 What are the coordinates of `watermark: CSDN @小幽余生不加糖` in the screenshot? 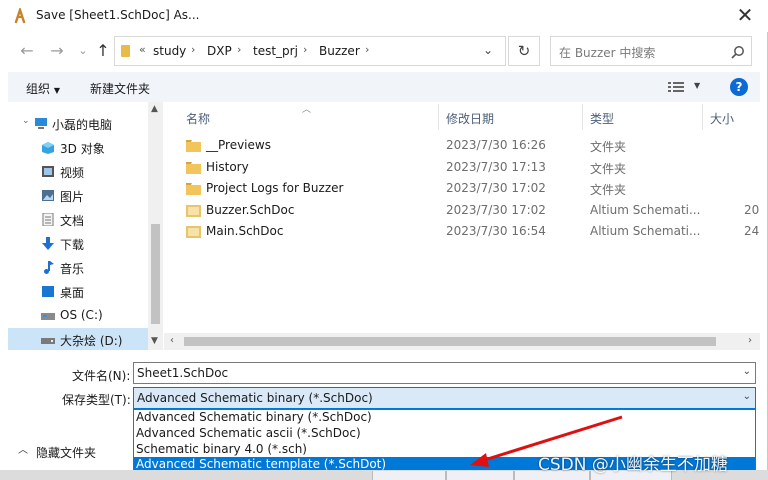 It's located at (633, 465).